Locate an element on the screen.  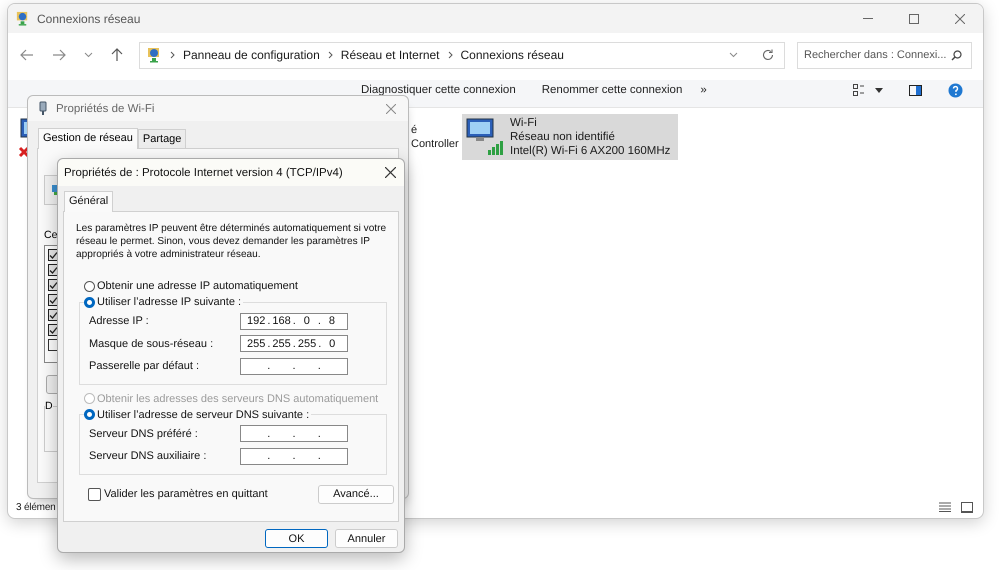
window-title: Connexions réseau is located at coordinates (88, 19).